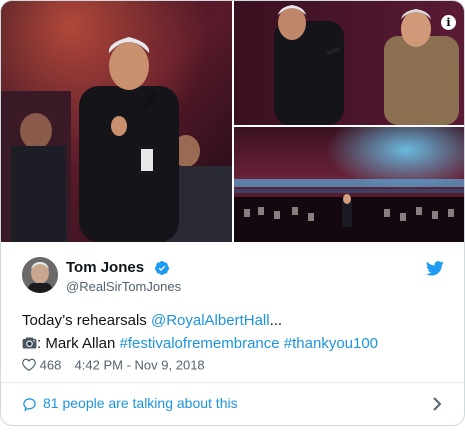  I want to click on hashtag-link-1: #festivalofremembrance, so click(200, 343).